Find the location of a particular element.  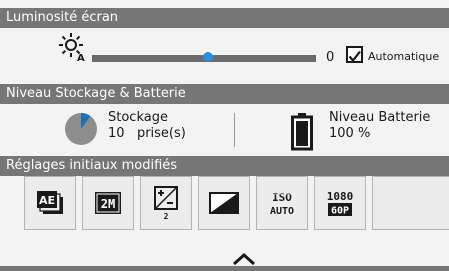

storage-header: Niveau Stockage & Batterie is located at coordinates (224, 94).